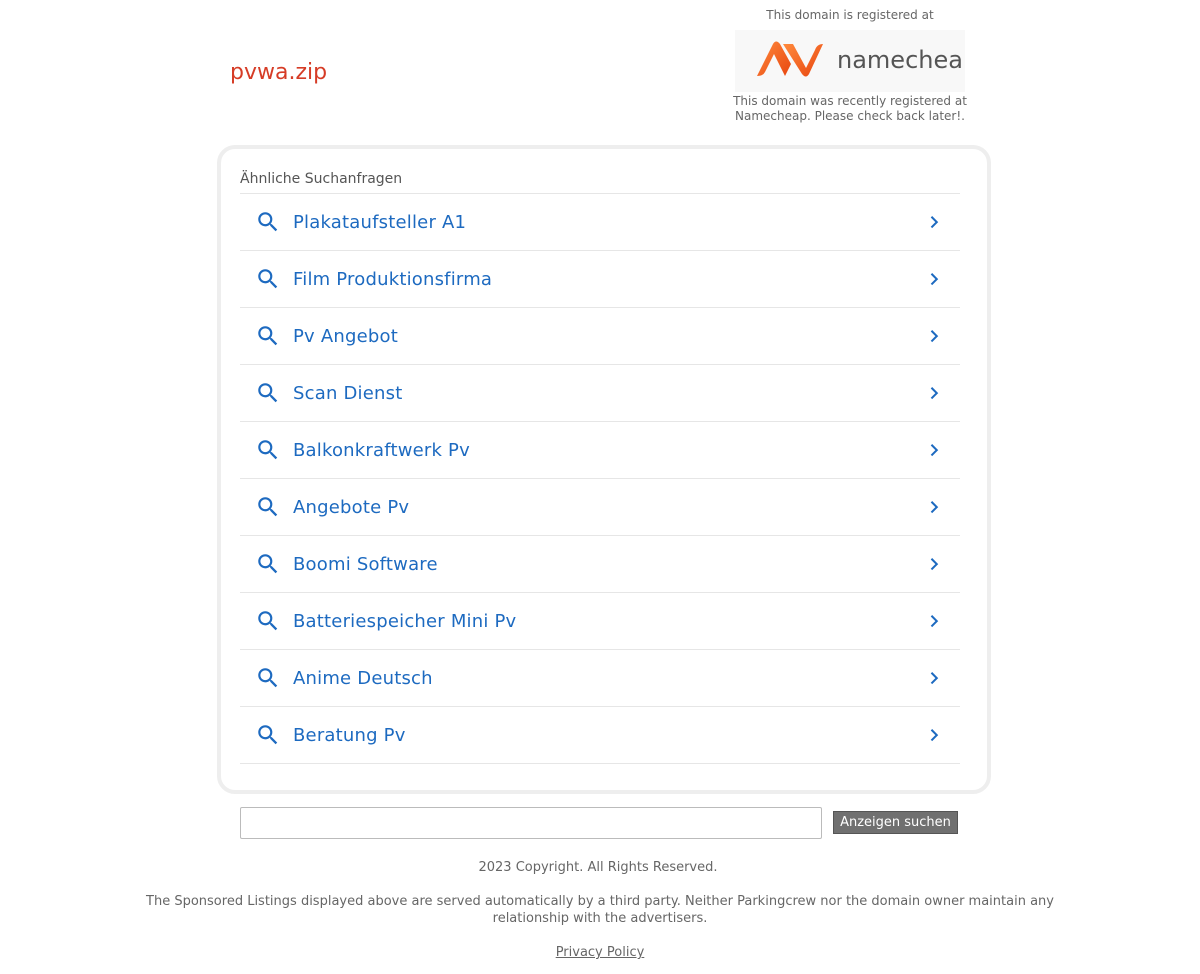 The image size is (1200, 974). I want to click on related-search-label: Angebote Pv, so click(351, 507).